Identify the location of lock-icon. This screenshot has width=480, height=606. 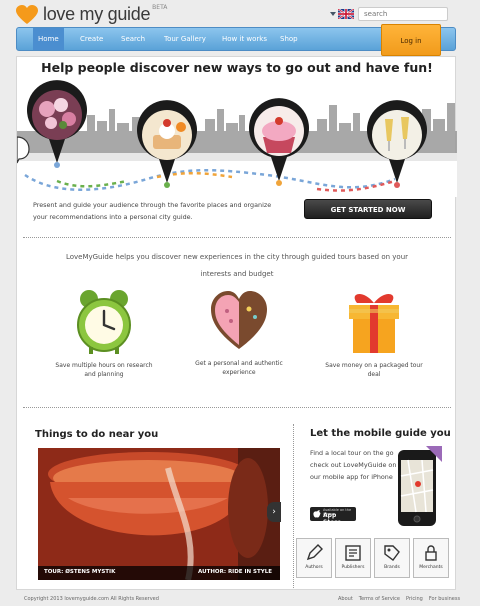
(431, 553).